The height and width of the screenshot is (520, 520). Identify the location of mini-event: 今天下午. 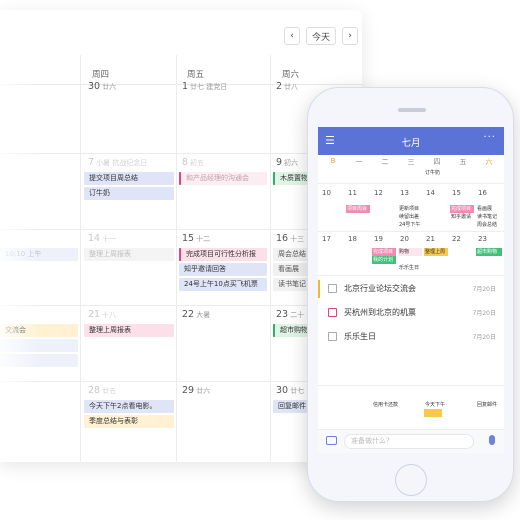
(437, 405).